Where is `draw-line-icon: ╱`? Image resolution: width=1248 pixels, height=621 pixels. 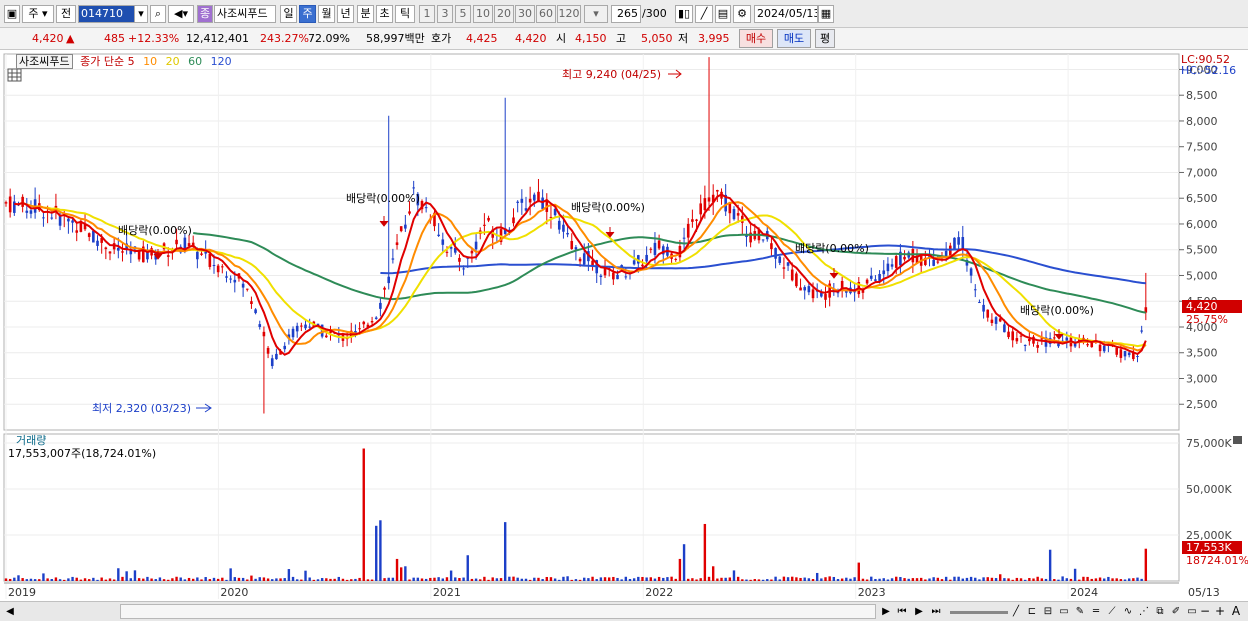 draw-line-icon: ╱ is located at coordinates (1016, 611).